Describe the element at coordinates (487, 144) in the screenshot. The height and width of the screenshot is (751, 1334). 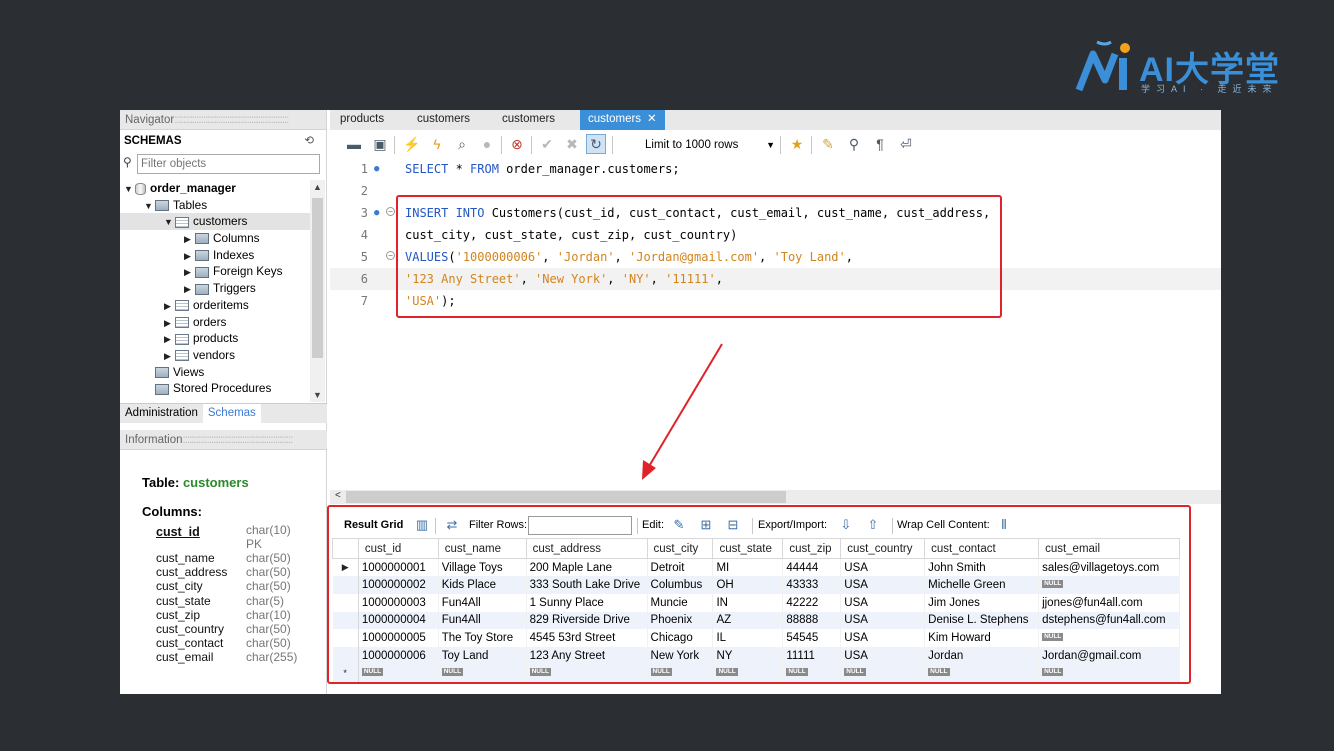
I see `stop-icon: ●` at that location.